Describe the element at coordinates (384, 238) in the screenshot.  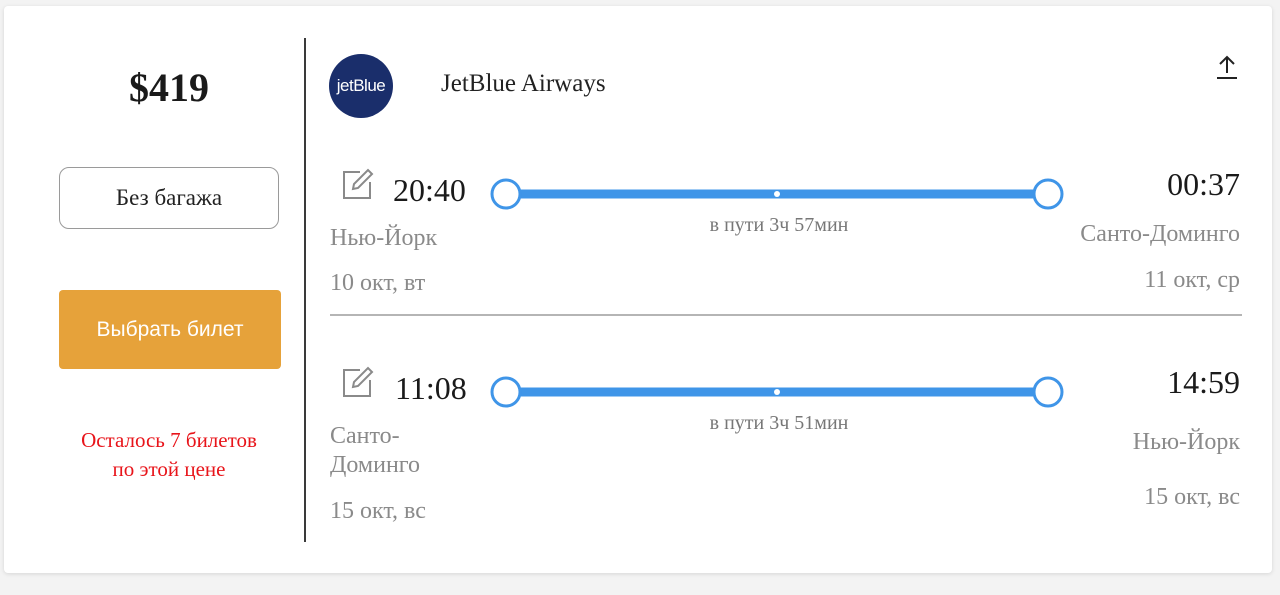
I see `departure-city: Нью-Йорк` at that location.